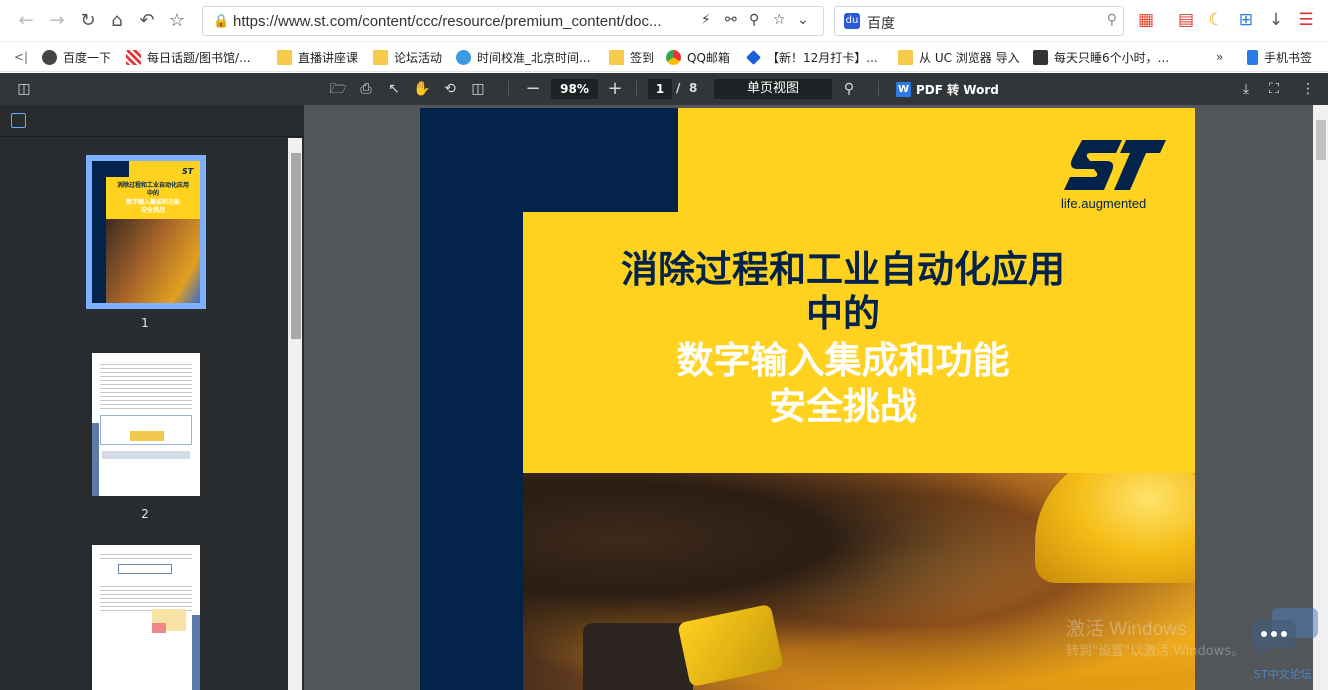  I want to click on apps-icon: ▦, so click(1146, 20).